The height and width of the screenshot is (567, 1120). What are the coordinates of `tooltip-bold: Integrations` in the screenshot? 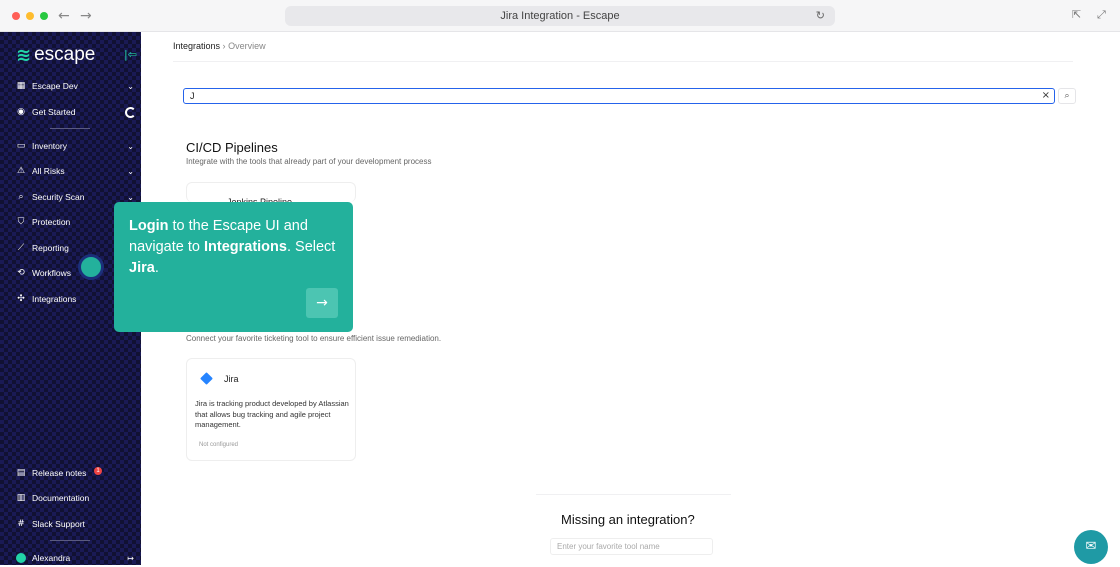 It's located at (245, 247).